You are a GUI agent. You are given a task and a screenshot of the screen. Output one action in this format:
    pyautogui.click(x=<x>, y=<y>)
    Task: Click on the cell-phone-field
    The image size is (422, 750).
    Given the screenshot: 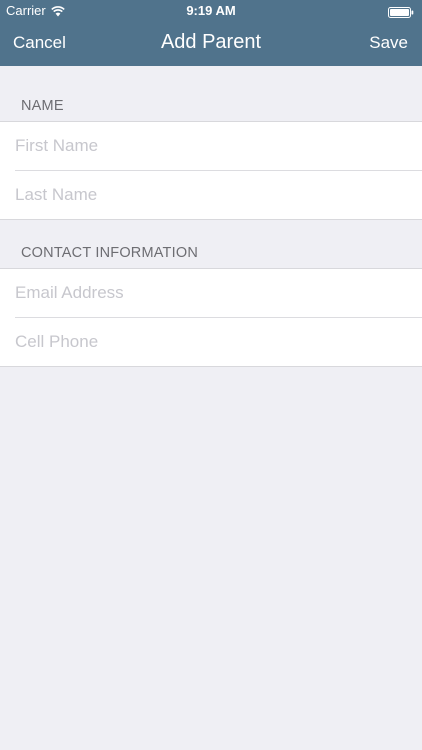 What is the action you would take?
    pyautogui.click(x=212, y=341)
    